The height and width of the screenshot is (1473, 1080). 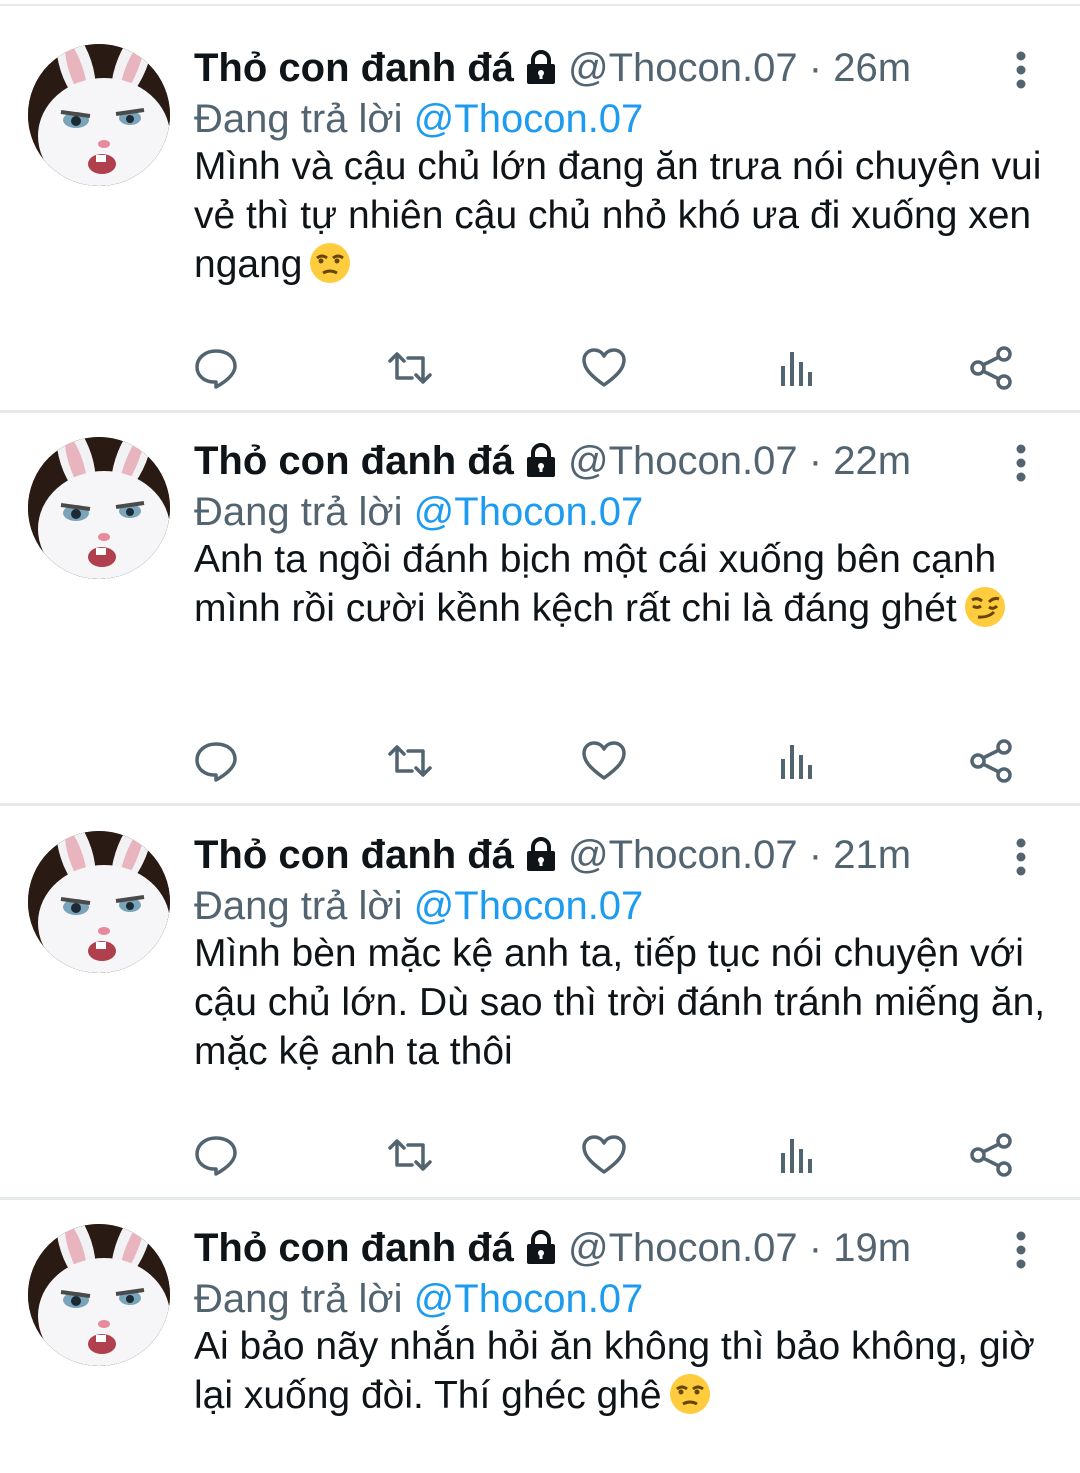 I want to click on timestamp: 22m, so click(x=872, y=461).